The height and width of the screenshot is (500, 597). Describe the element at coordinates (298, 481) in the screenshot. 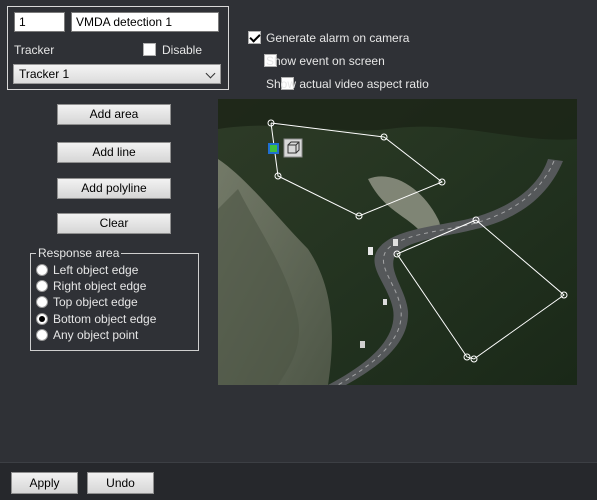

I see `bottom-bar: Apply Undo` at that location.